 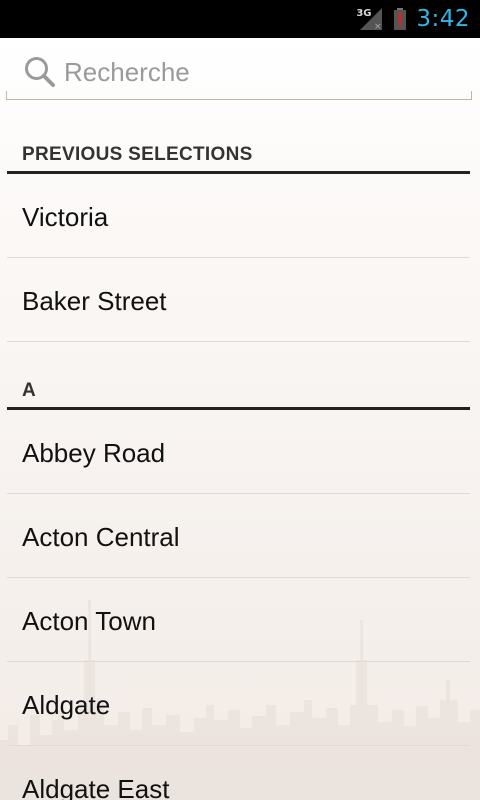 I want to click on search-bar, so click(x=239, y=69).